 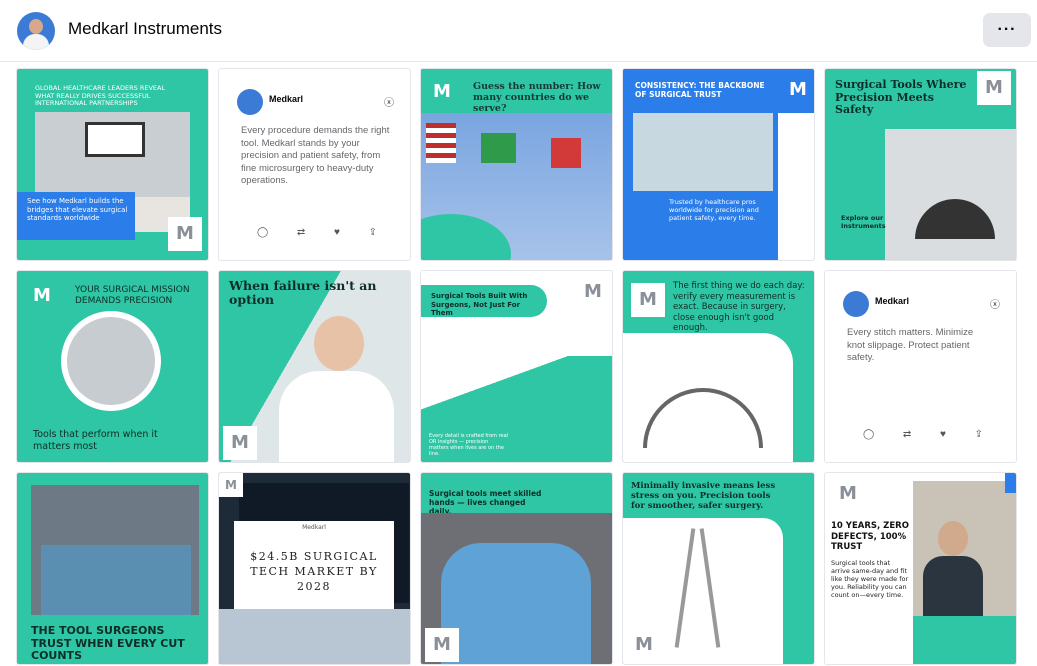 I want to click on post-title: YOUR SURGICAL MISSION DEMANDS PRECISION, so click(x=132, y=295).